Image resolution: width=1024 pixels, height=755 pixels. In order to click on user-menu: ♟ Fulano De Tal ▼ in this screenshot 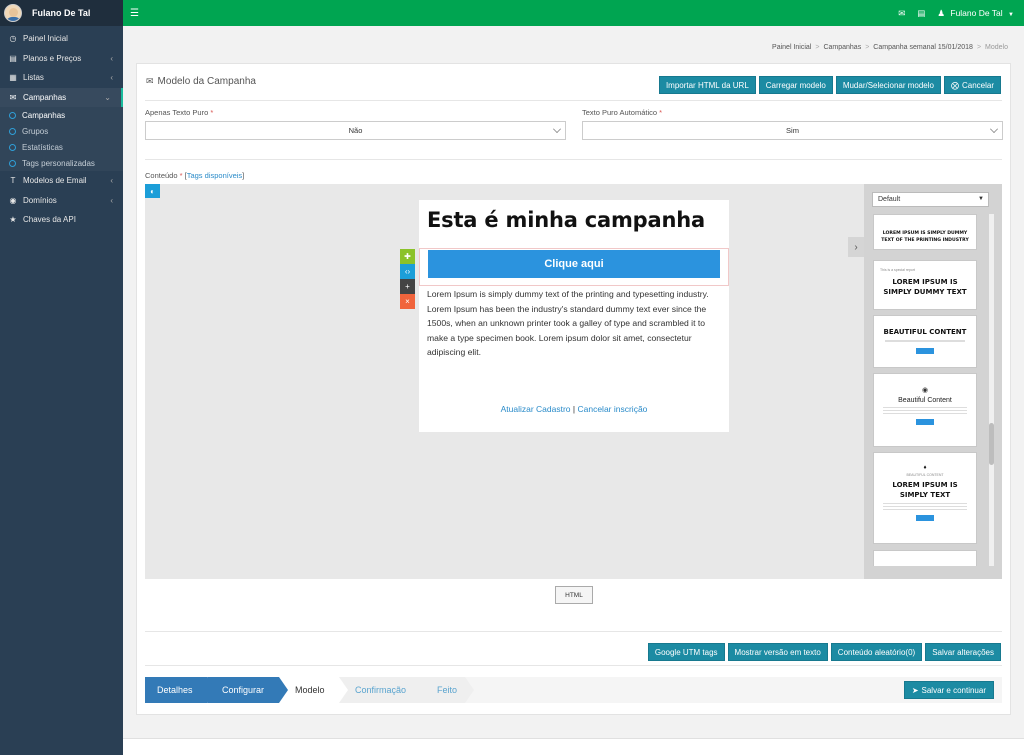, I will do `click(975, 13)`.